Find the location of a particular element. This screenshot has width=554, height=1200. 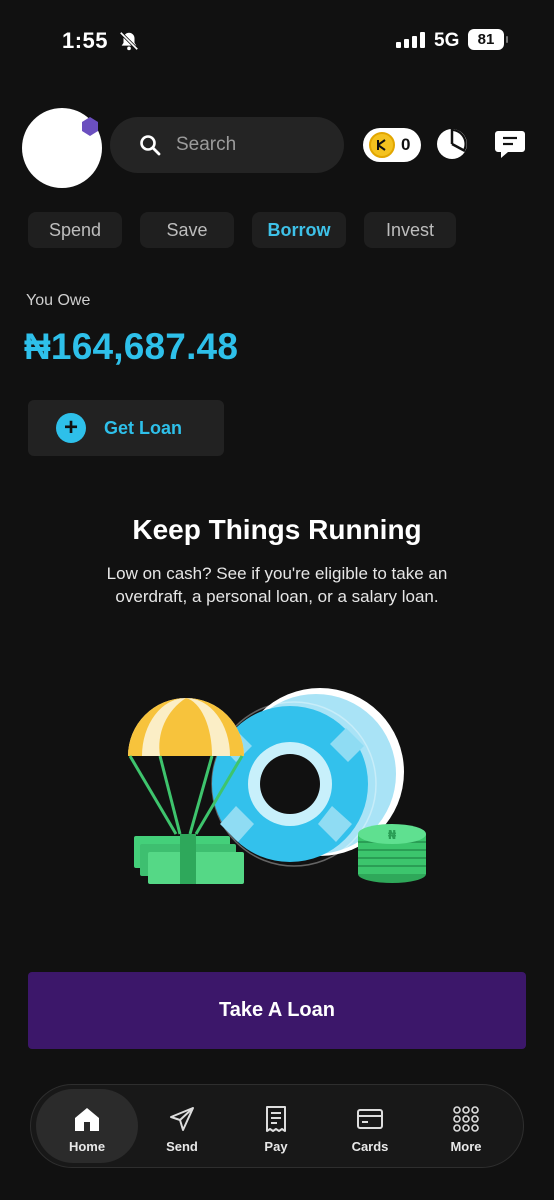

pie-chart-icon is located at coordinates (452, 144).